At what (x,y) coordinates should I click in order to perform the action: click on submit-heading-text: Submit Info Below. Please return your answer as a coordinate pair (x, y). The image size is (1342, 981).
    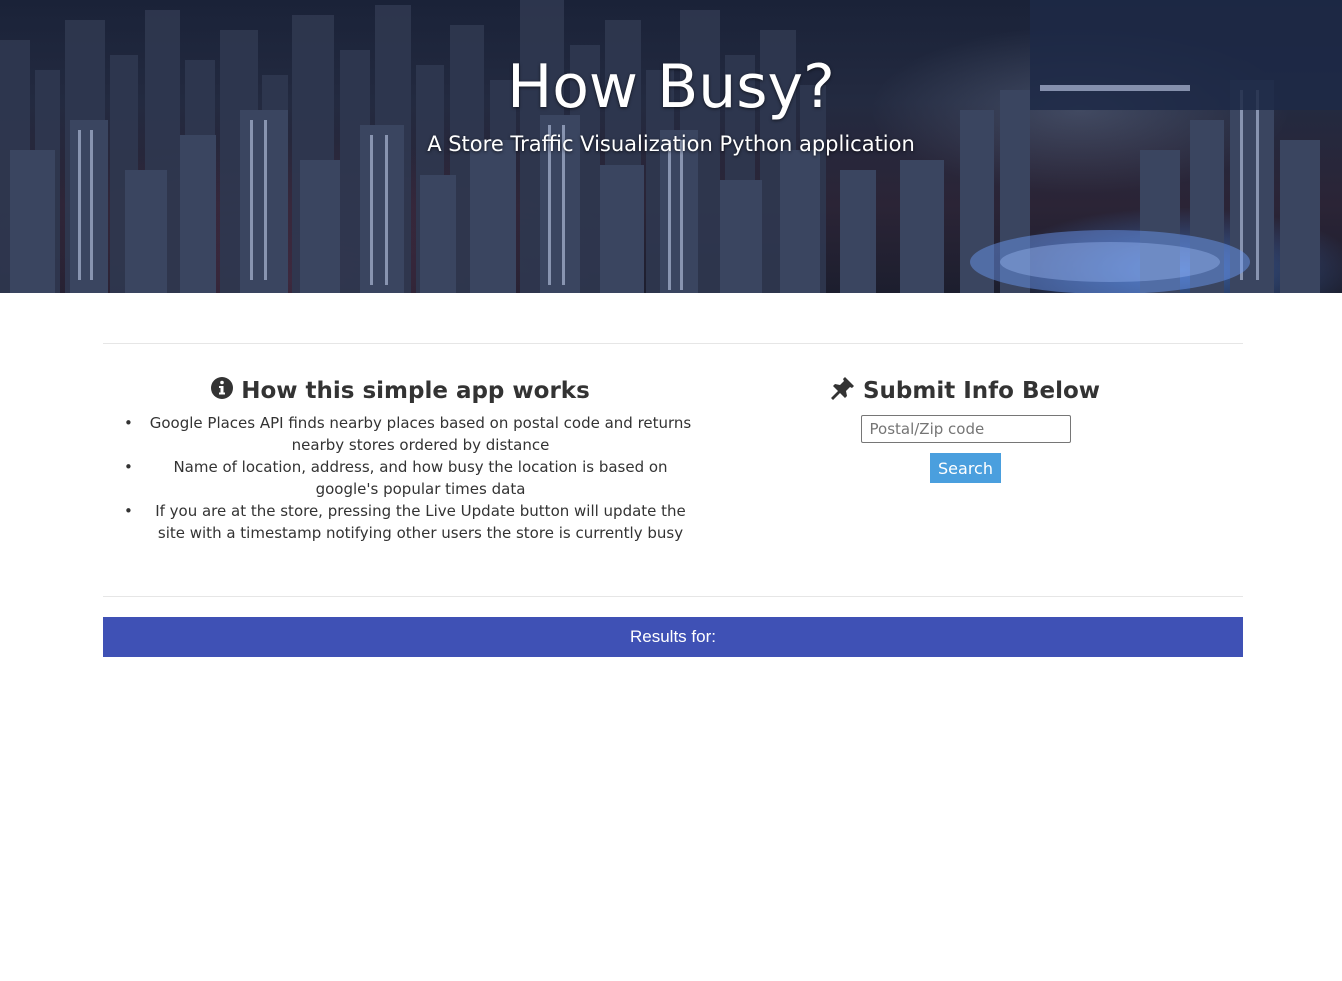
    Looking at the image, I should click on (981, 391).